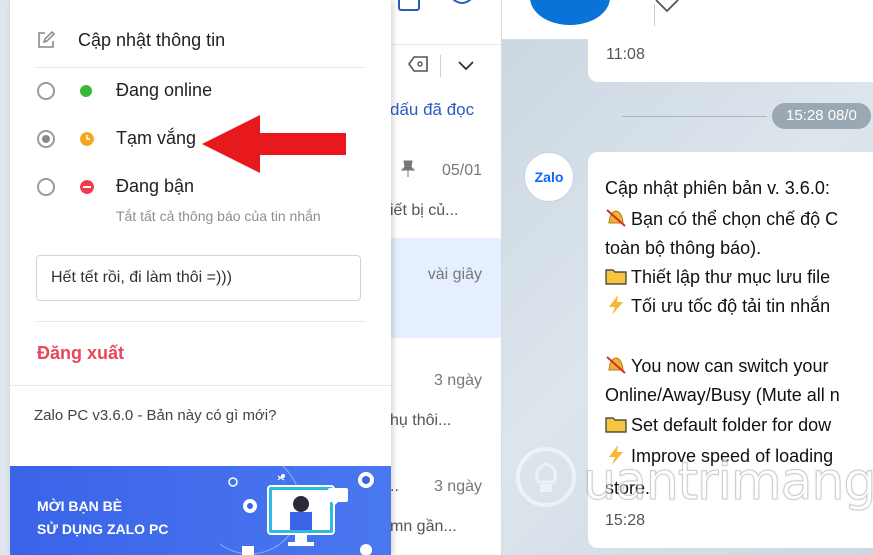 This screenshot has height=555, width=873. What do you see at coordinates (218, 216) in the screenshot?
I see `busy-status-description: Tắt tất cả thông báo của tin nhắn` at bounding box center [218, 216].